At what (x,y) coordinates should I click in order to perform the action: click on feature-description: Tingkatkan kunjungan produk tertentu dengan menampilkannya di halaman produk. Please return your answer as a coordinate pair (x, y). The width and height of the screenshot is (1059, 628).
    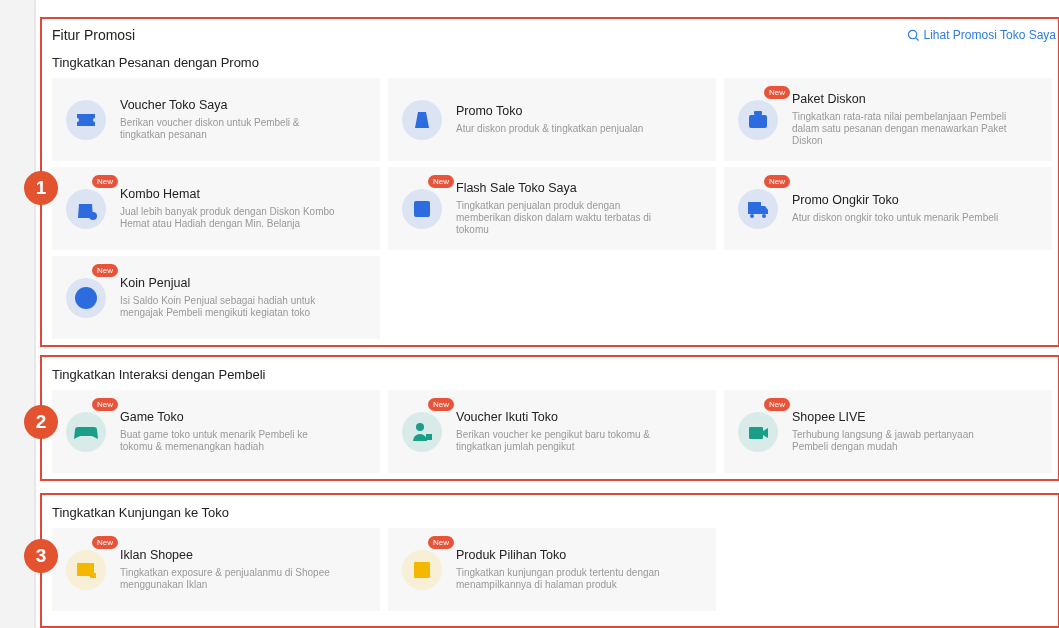
    Looking at the image, I should click on (558, 579).